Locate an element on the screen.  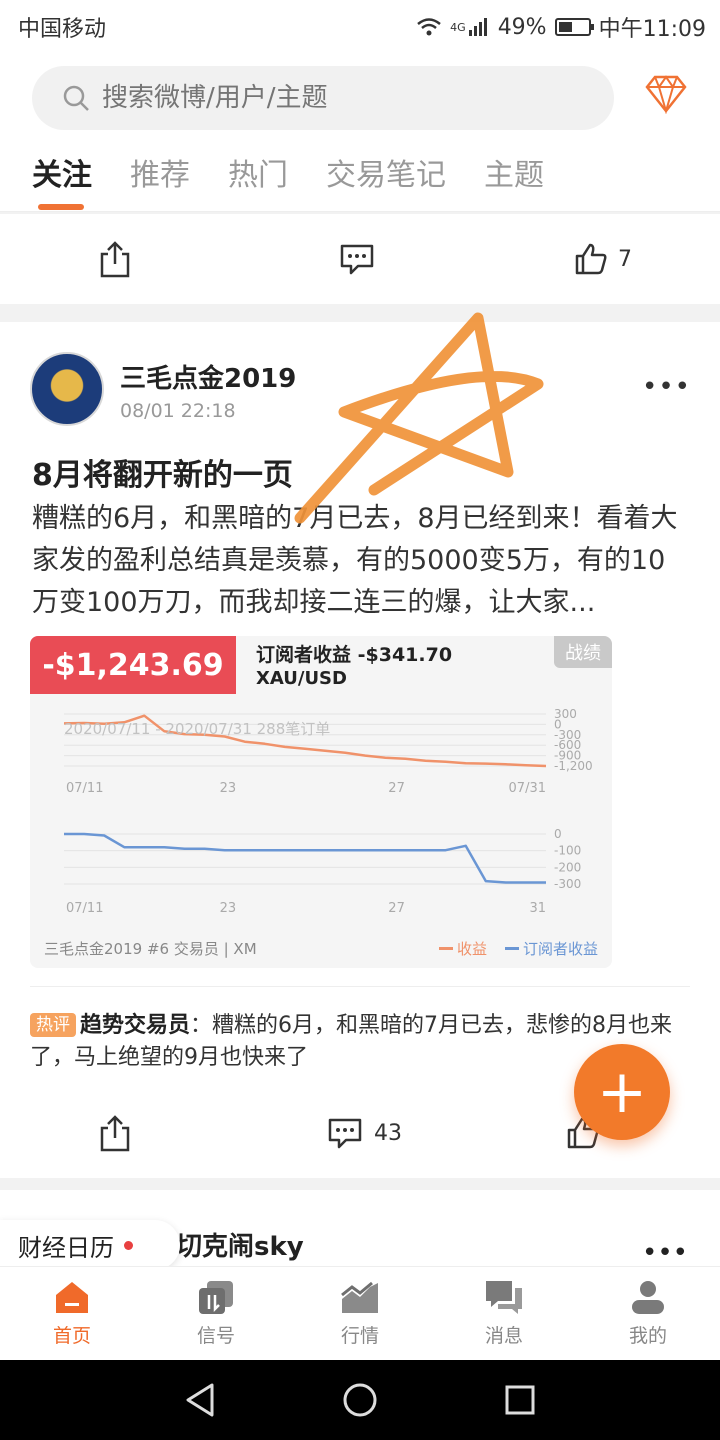
network-type: 4G is located at coordinates (458, 27).